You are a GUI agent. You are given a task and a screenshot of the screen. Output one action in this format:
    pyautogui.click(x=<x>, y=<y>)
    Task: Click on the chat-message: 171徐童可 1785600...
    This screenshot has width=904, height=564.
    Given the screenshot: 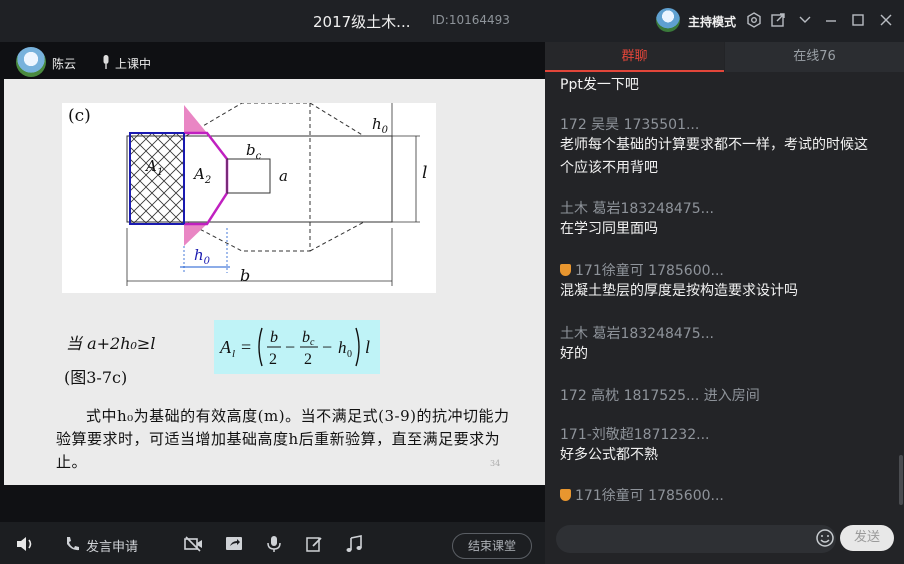 What is the action you would take?
    pyautogui.click(x=720, y=495)
    